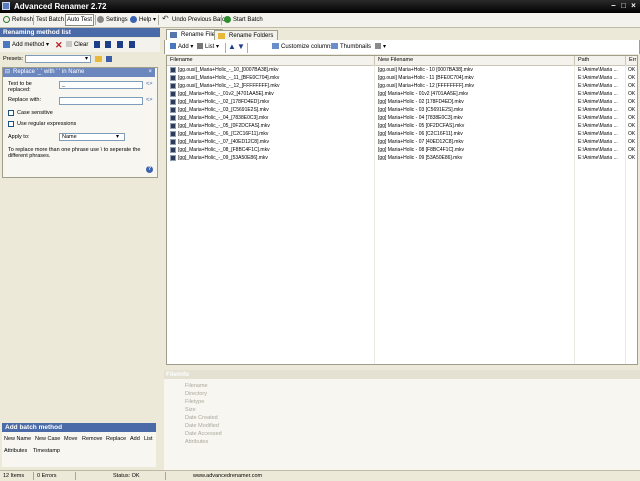 This screenshot has width=640, height=481. I want to click on batch-method-list: List, so click(148, 439).